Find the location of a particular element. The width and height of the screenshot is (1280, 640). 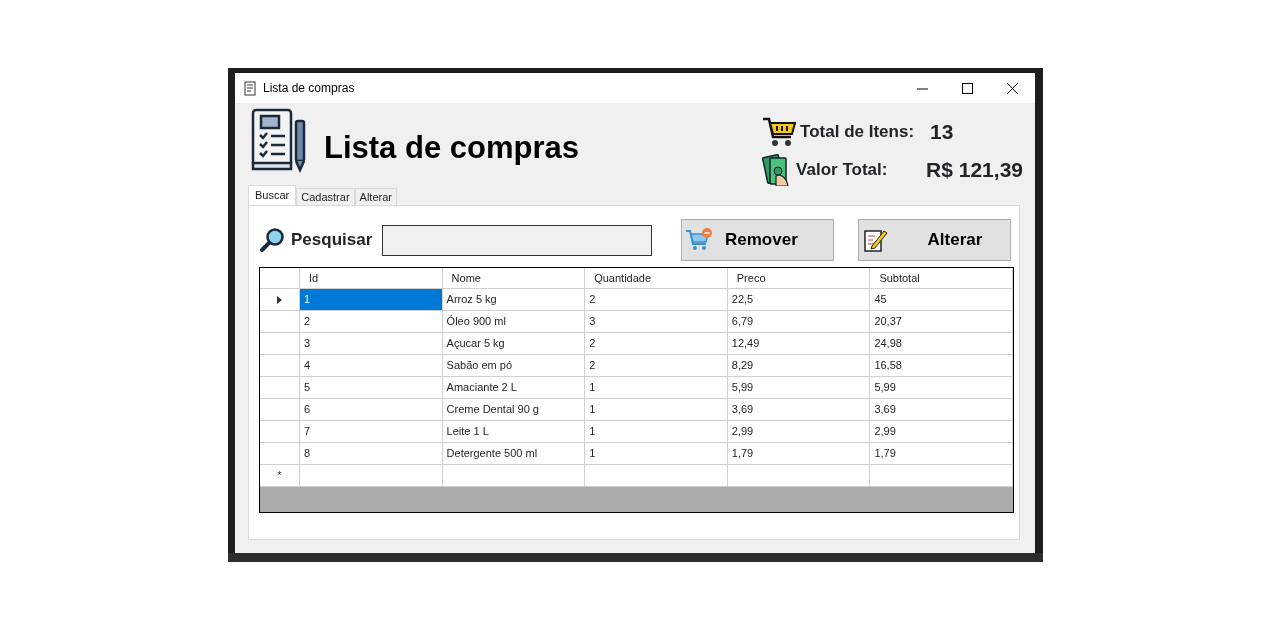

window-title: Lista de compras is located at coordinates (309, 88).